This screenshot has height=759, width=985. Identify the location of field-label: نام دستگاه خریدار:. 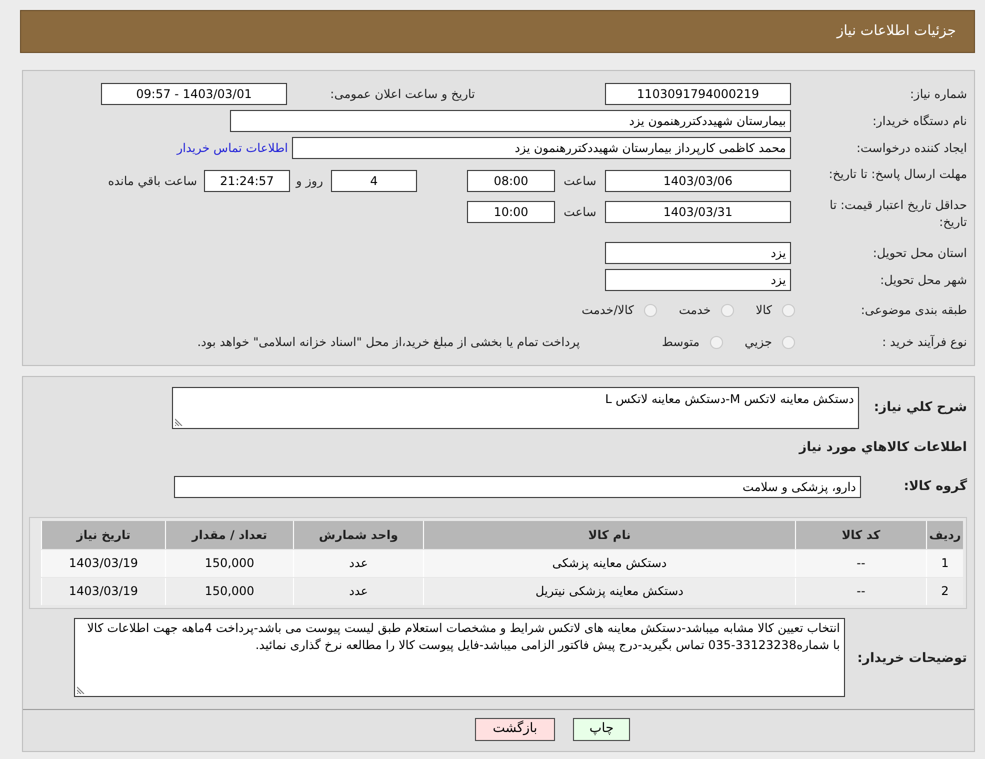
(919, 121).